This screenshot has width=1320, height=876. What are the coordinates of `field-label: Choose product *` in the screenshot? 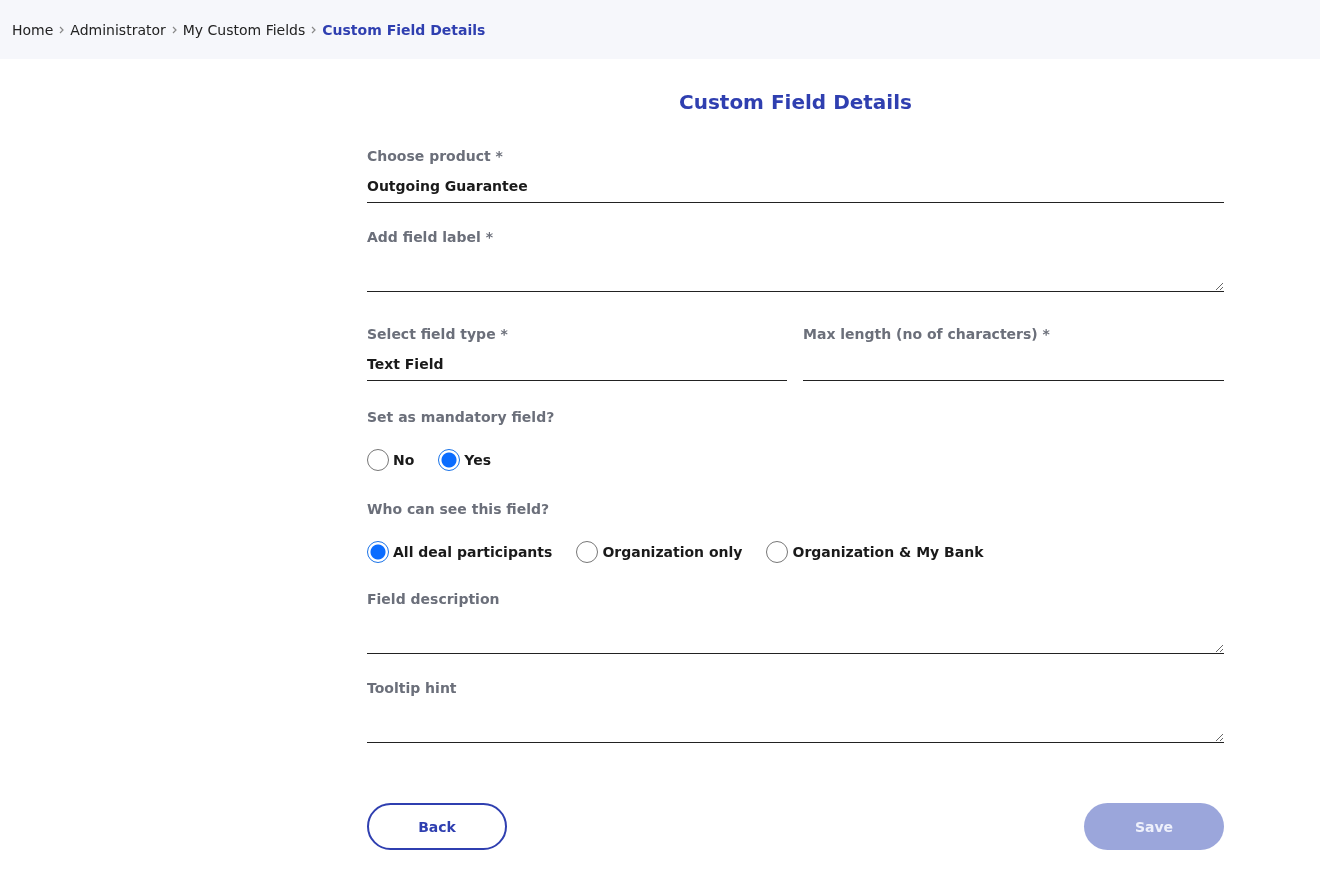 It's located at (435, 156).